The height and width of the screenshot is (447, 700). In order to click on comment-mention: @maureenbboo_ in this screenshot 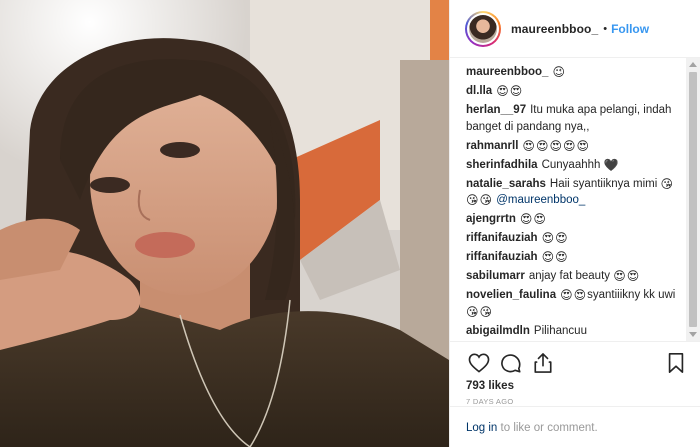, I will do `click(540, 200)`.